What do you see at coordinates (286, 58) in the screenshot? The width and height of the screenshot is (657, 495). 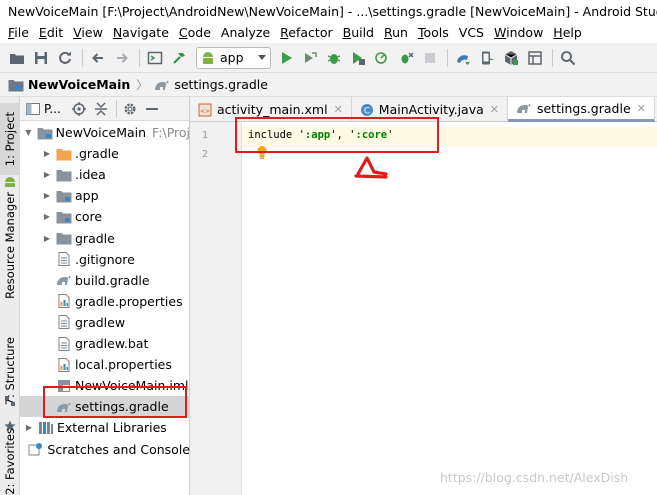 I see `run-icon` at bounding box center [286, 58].